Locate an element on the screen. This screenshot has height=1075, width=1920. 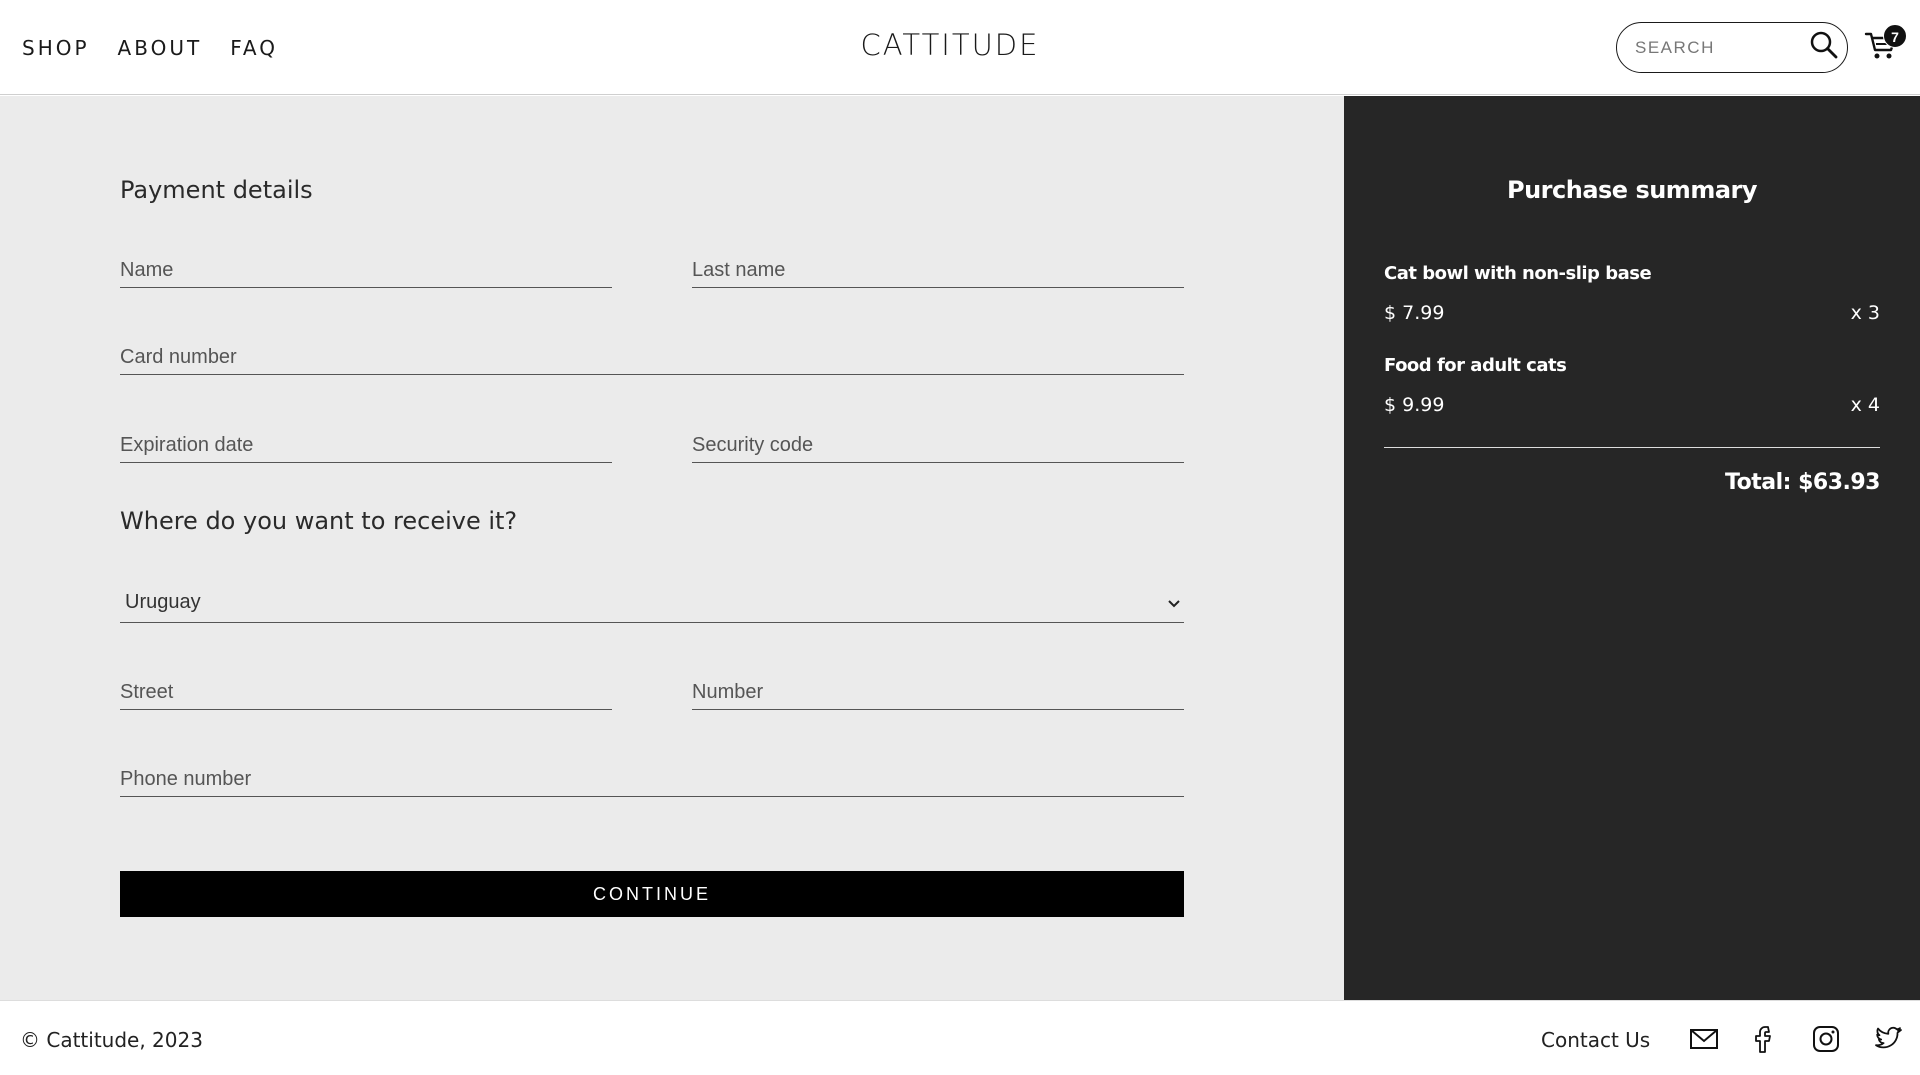
search-box is located at coordinates (1732, 47).